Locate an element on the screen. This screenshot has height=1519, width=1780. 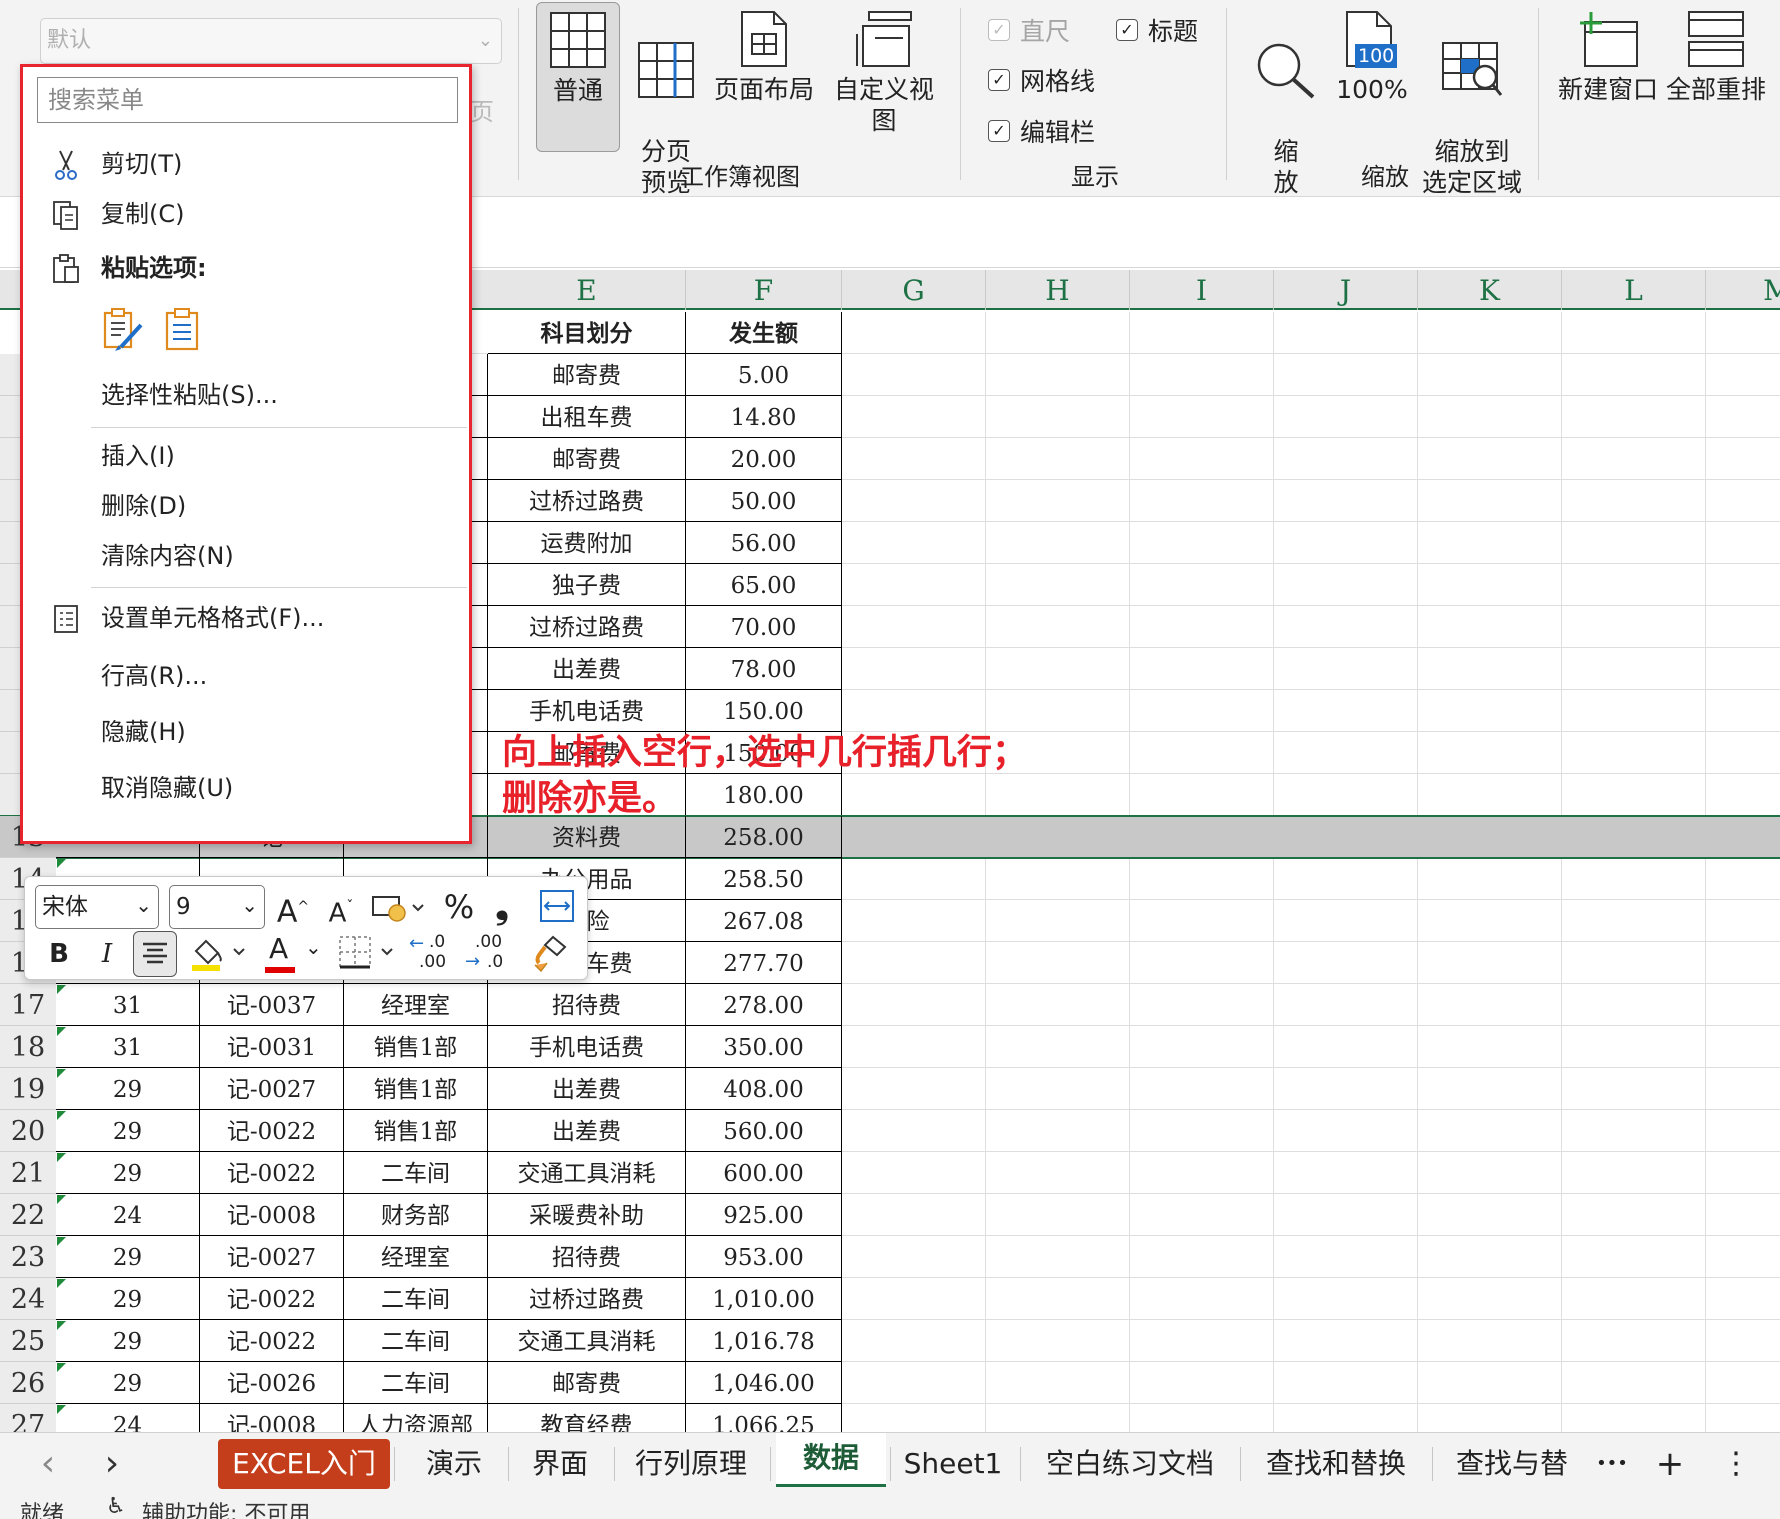
row-header: 25 is located at coordinates (28, 1341).